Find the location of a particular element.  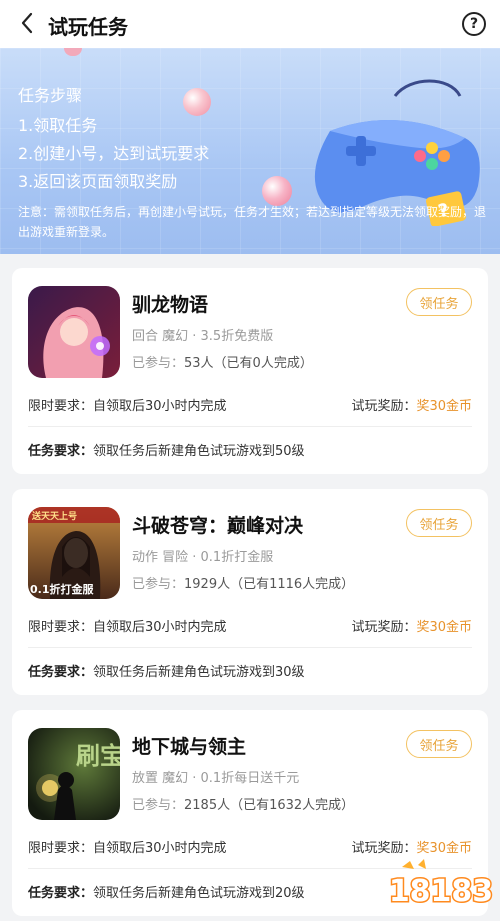

game-name: 地下城与领主 is located at coordinates (189, 747).